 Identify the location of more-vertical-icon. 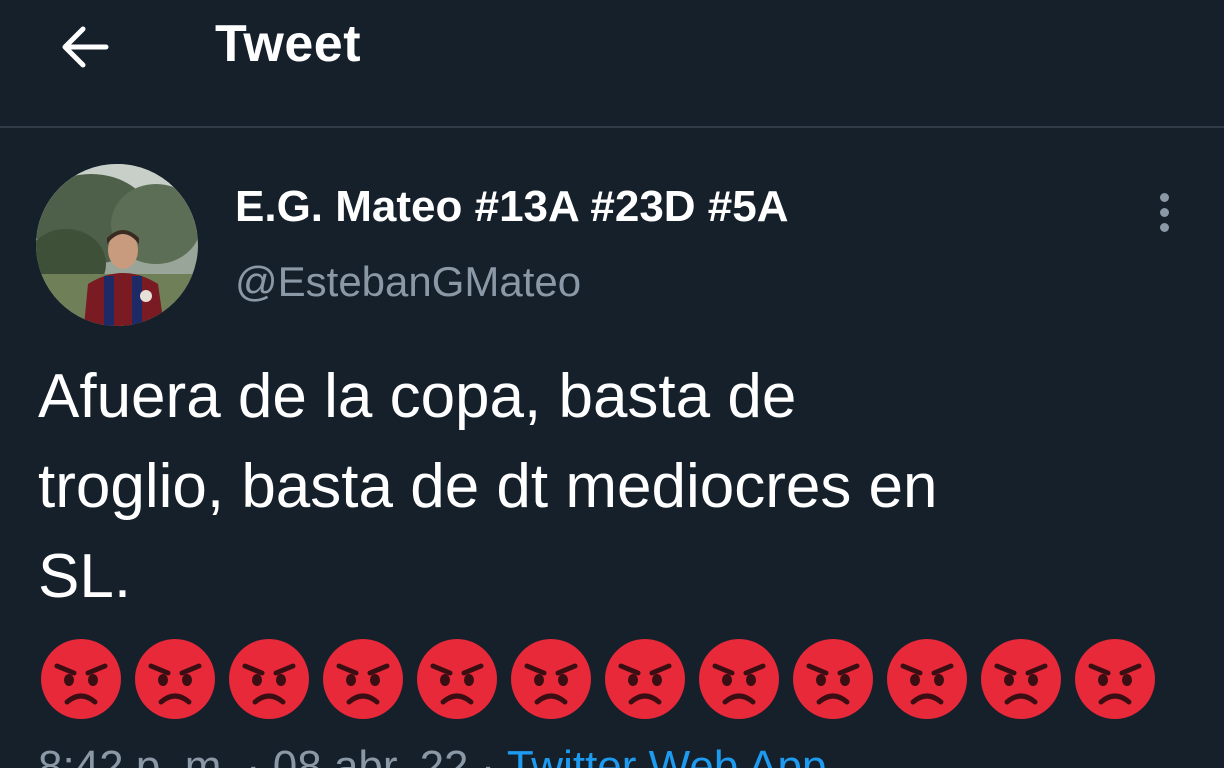
(1164, 197).